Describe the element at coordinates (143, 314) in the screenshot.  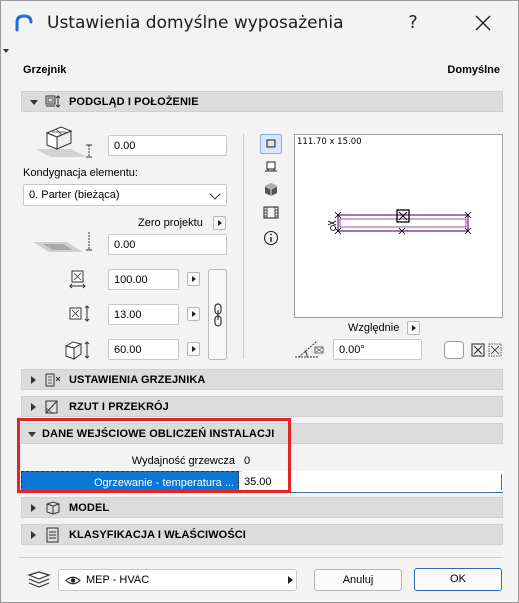
I see `depth-field: 13.00` at that location.